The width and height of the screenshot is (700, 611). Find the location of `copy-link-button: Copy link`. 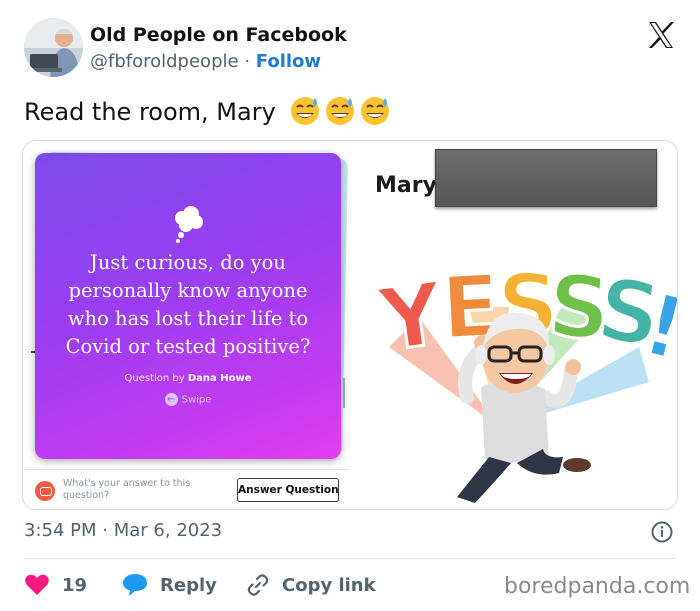

copy-link-button: Copy link is located at coordinates (311, 585).